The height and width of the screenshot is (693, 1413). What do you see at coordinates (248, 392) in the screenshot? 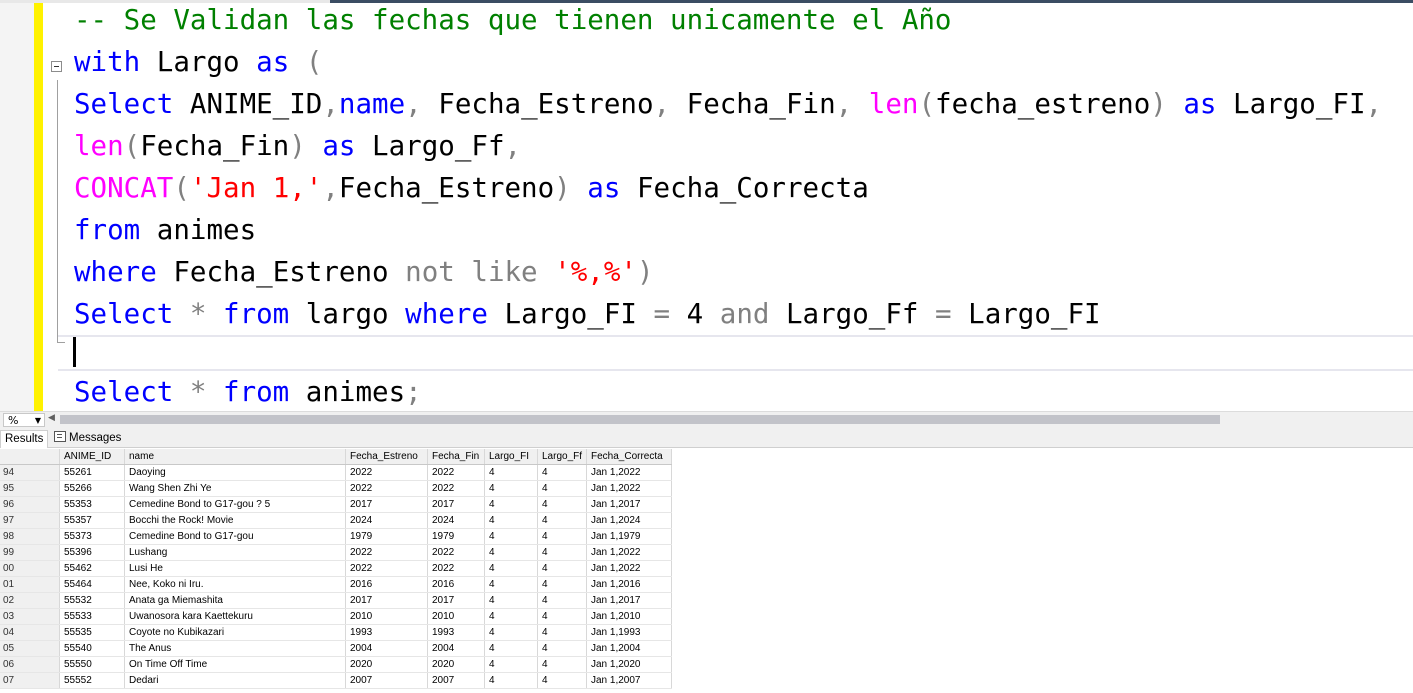
I see `code-line: Select * from animes;` at bounding box center [248, 392].